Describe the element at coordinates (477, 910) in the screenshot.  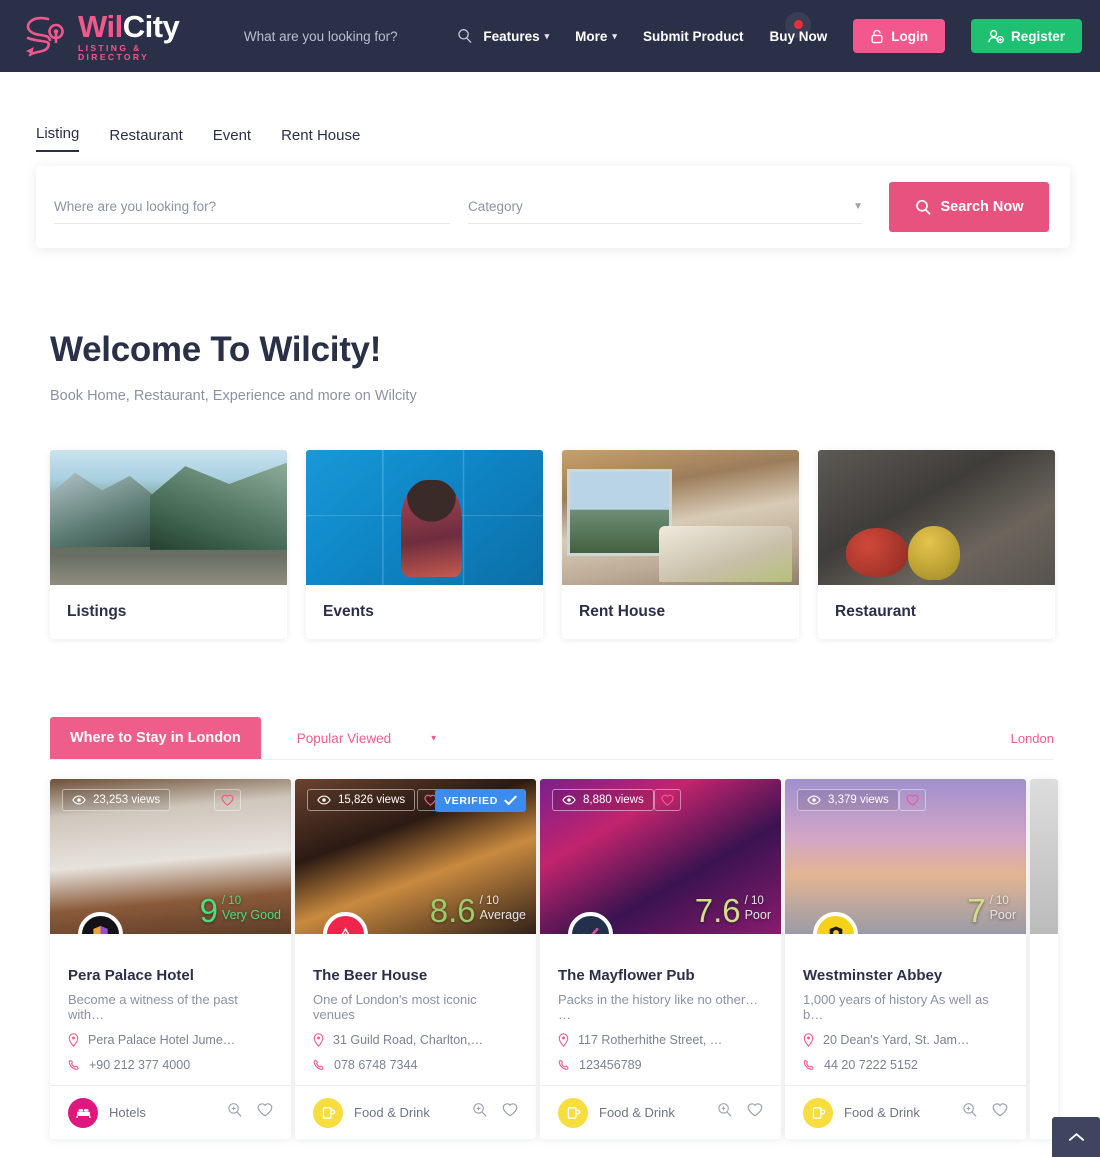
I see `rating-badge: 8.6 / 10 Average` at that location.